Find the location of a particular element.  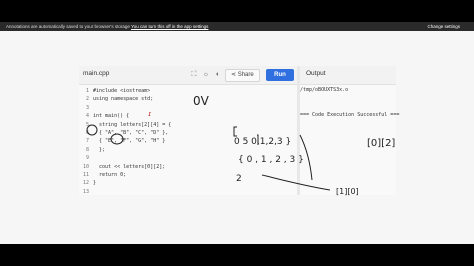

annotation-mark-red: ɾ is located at coordinates (150, 114).